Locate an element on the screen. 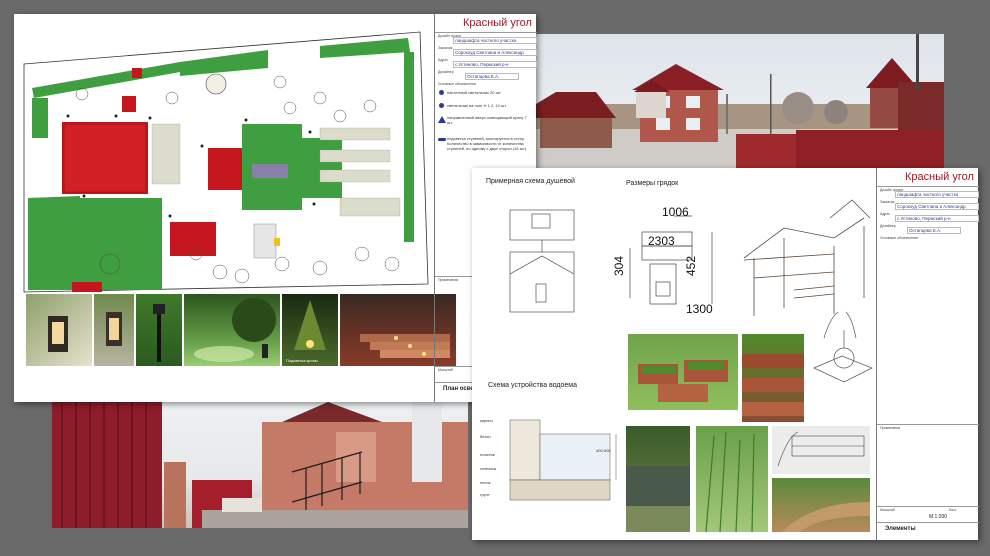 The image size is (990, 556). elements-sheet-name: Элементы is located at coordinates (900, 529).